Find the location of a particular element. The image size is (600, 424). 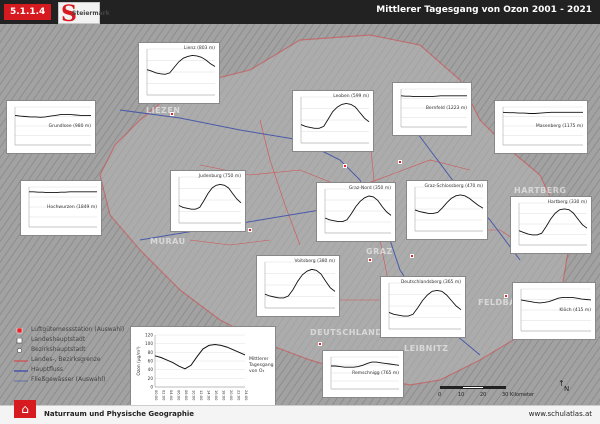

region-label: LEIBNITZ is located at coordinates (426, 348).